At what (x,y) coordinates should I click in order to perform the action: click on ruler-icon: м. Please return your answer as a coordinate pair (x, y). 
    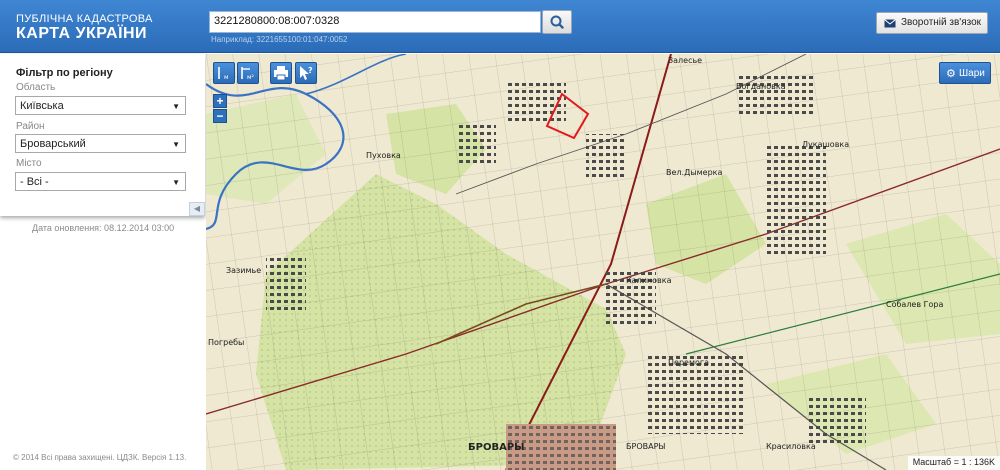
    Looking at the image, I should click on (223, 74).